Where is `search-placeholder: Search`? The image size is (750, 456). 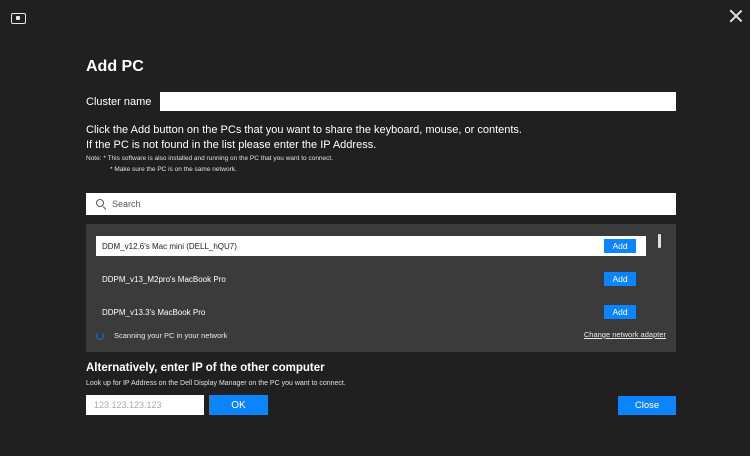 search-placeholder: Search is located at coordinates (126, 204).